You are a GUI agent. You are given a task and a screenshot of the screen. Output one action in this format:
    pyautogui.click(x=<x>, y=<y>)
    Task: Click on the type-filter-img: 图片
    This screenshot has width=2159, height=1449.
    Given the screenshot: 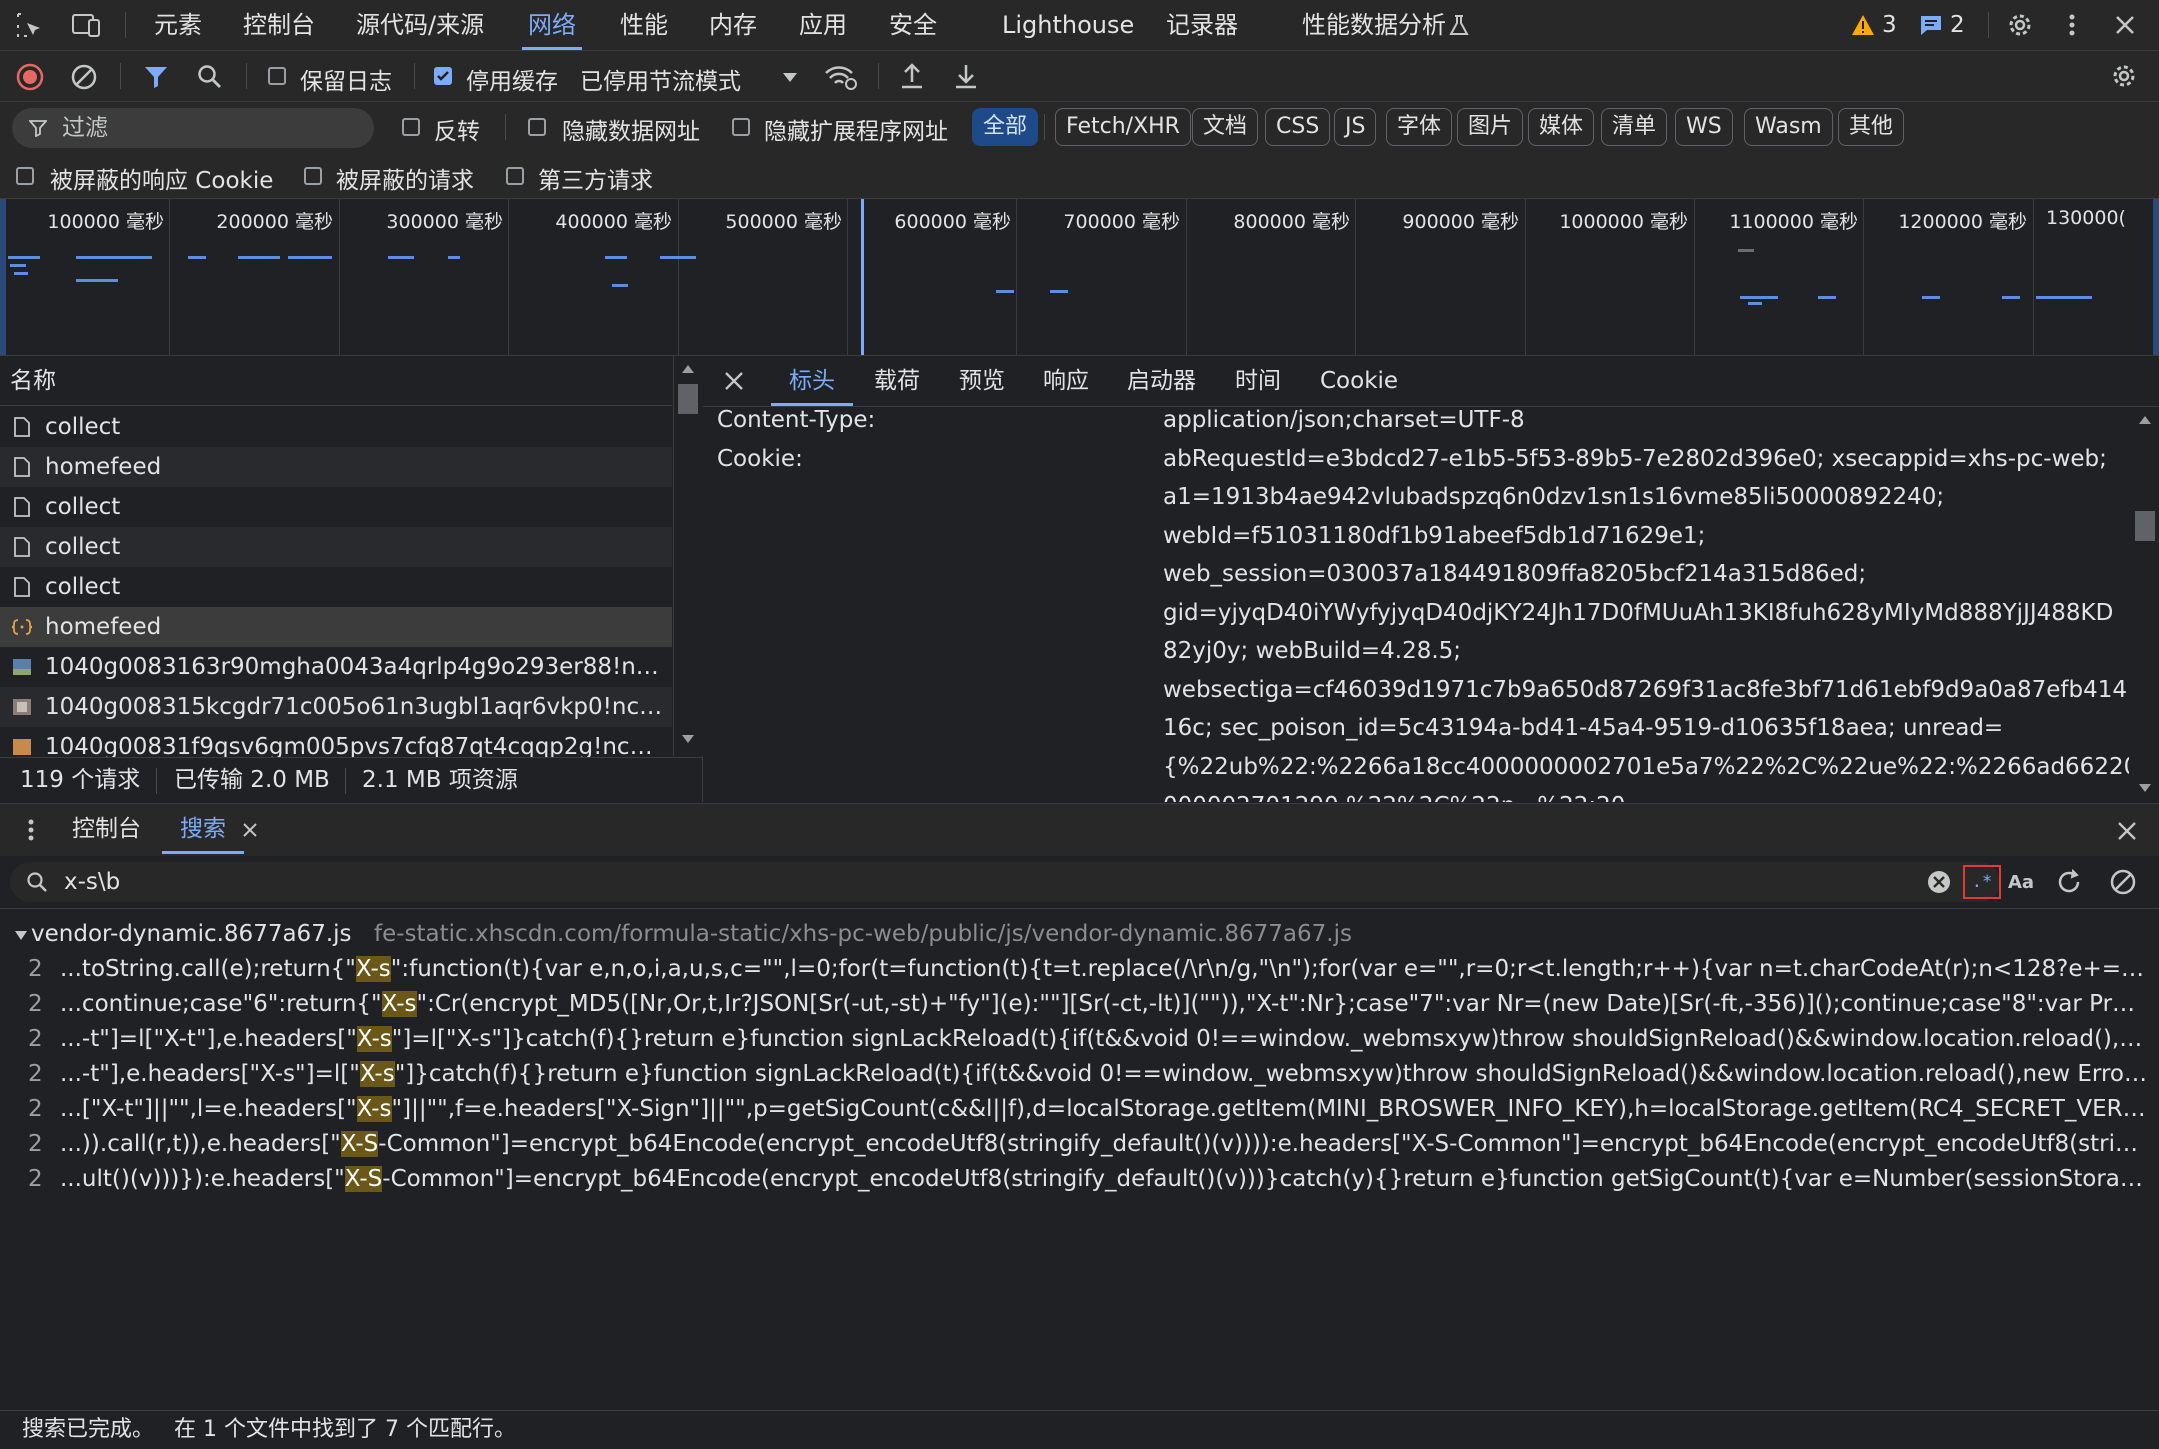 What is the action you would take?
    pyautogui.click(x=1490, y=127)
    